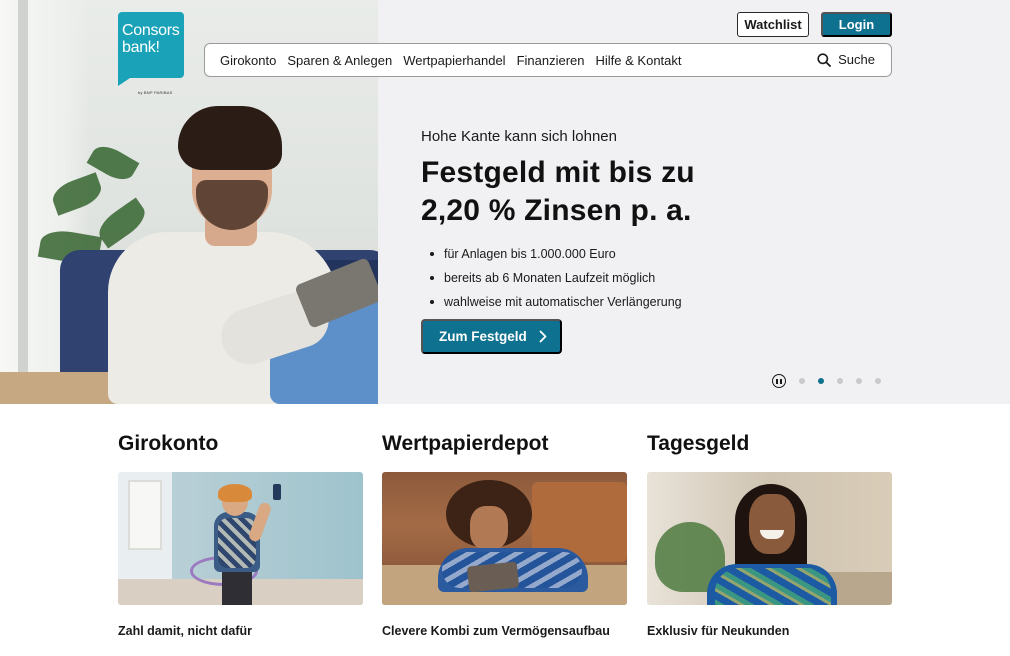 The height and width of the screenshot is (656, 1010). What do you see at coordinates (240, 631) in the screenshot?
I see `product-caption: Zahl damit, nicht dafür` at bounding box center [240, 631].